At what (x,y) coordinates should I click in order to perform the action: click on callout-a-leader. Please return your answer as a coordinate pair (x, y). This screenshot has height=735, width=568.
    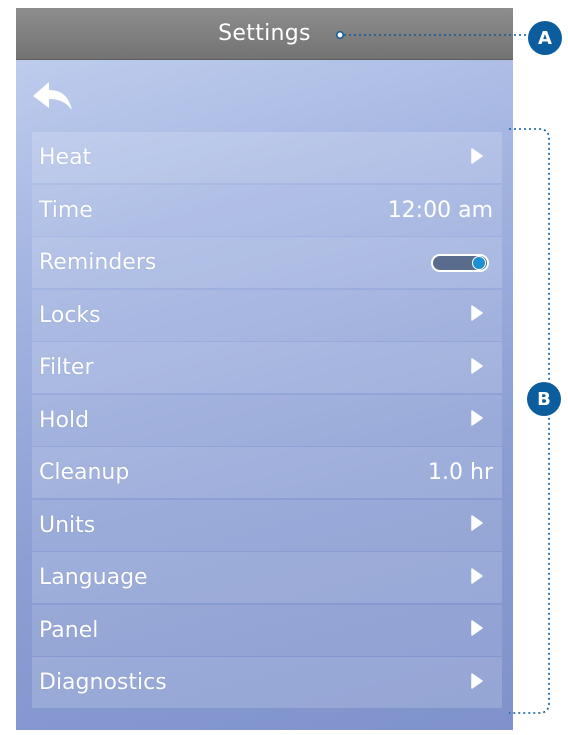
    Looking at the image, I should click on (431, 35).